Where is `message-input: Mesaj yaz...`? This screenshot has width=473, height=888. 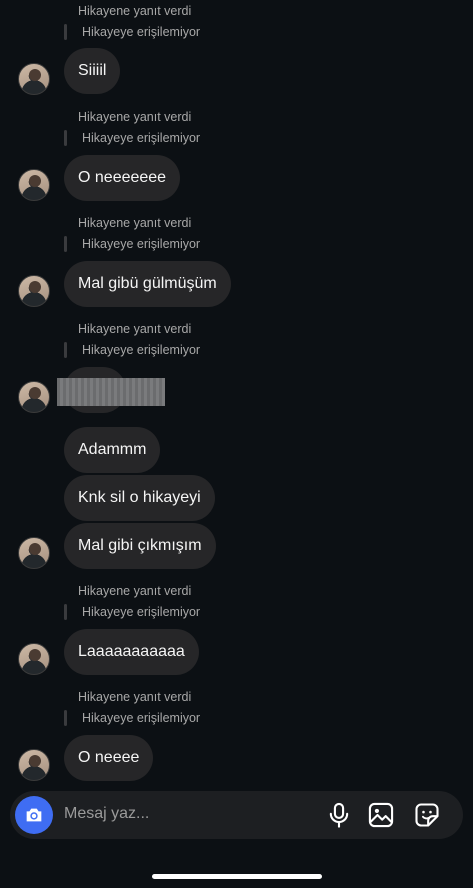
message-input: Mesaj yaz... is located at coordinates (106, 814).